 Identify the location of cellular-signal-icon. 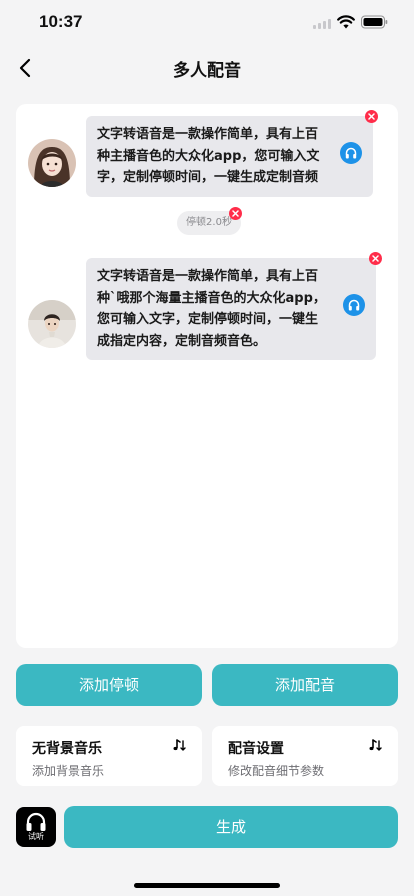
(322, 24).